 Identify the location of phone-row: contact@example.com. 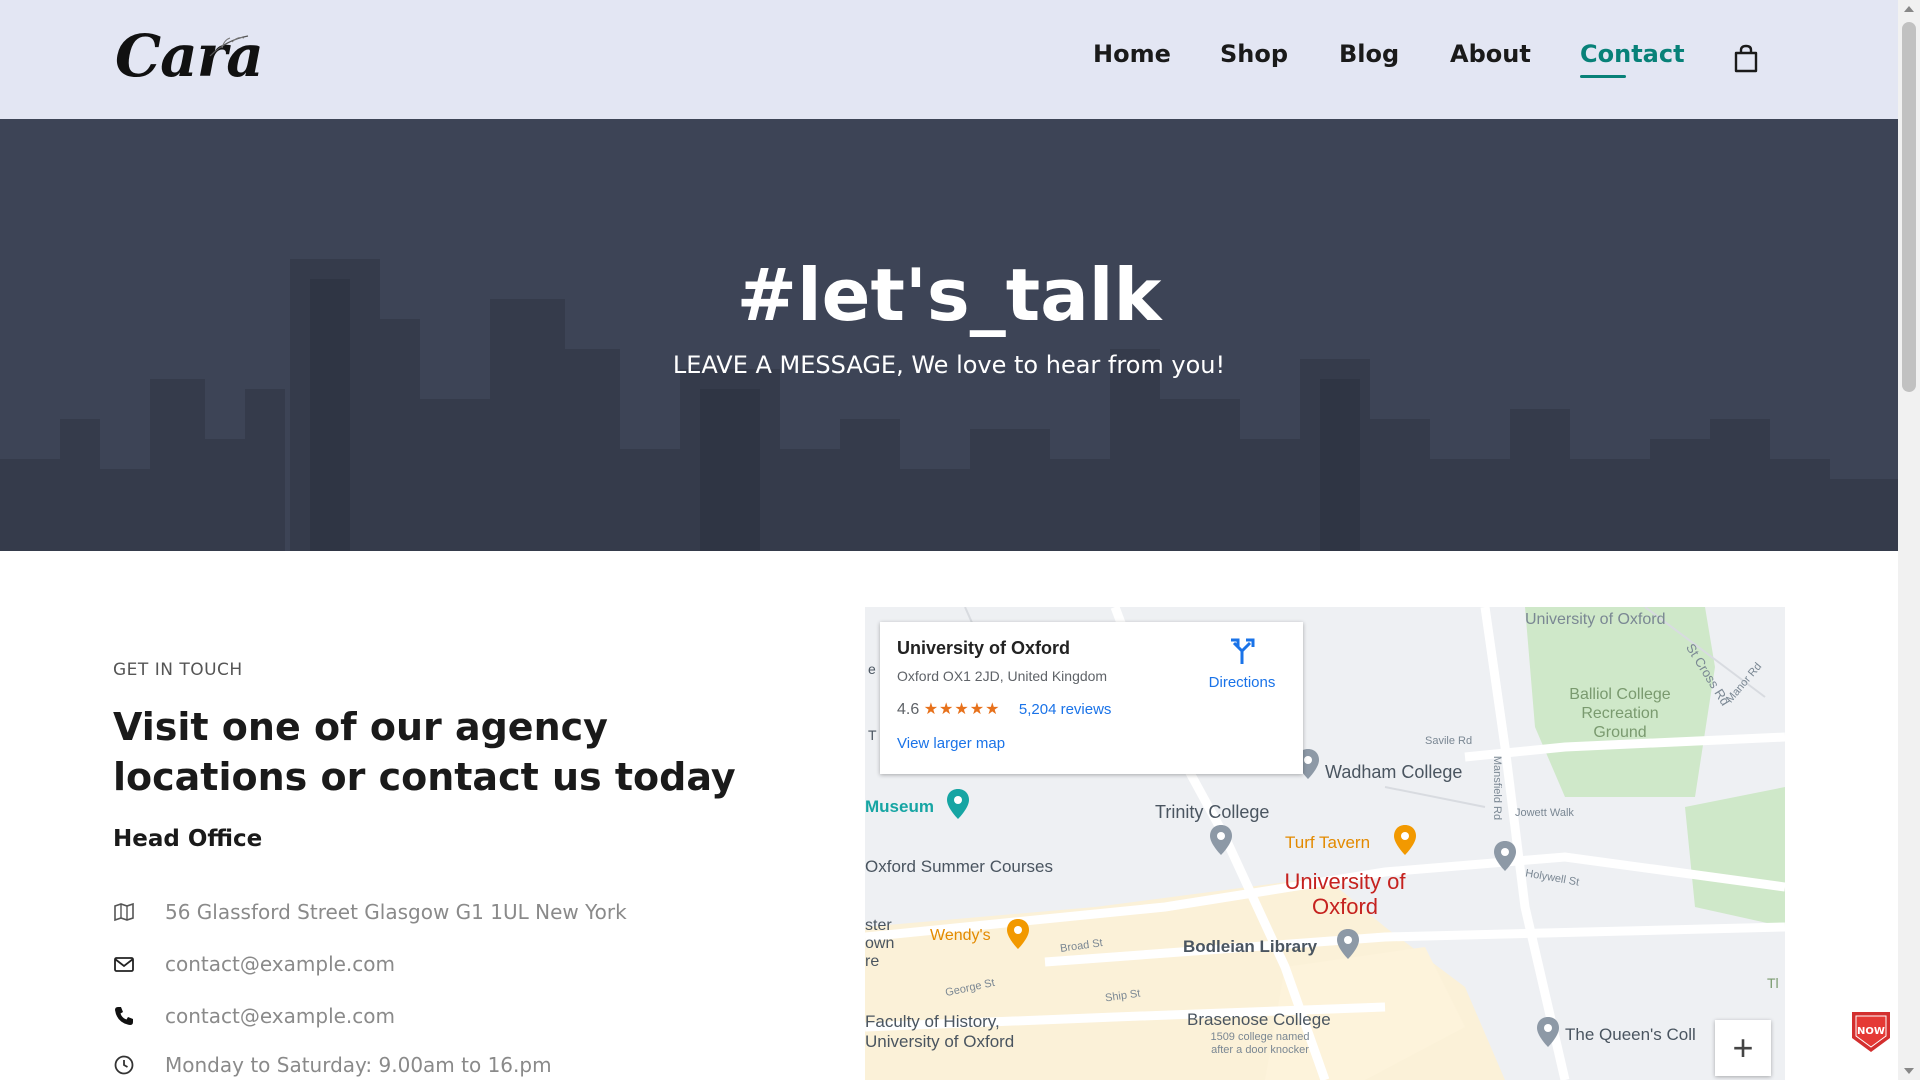
(254, 1016).